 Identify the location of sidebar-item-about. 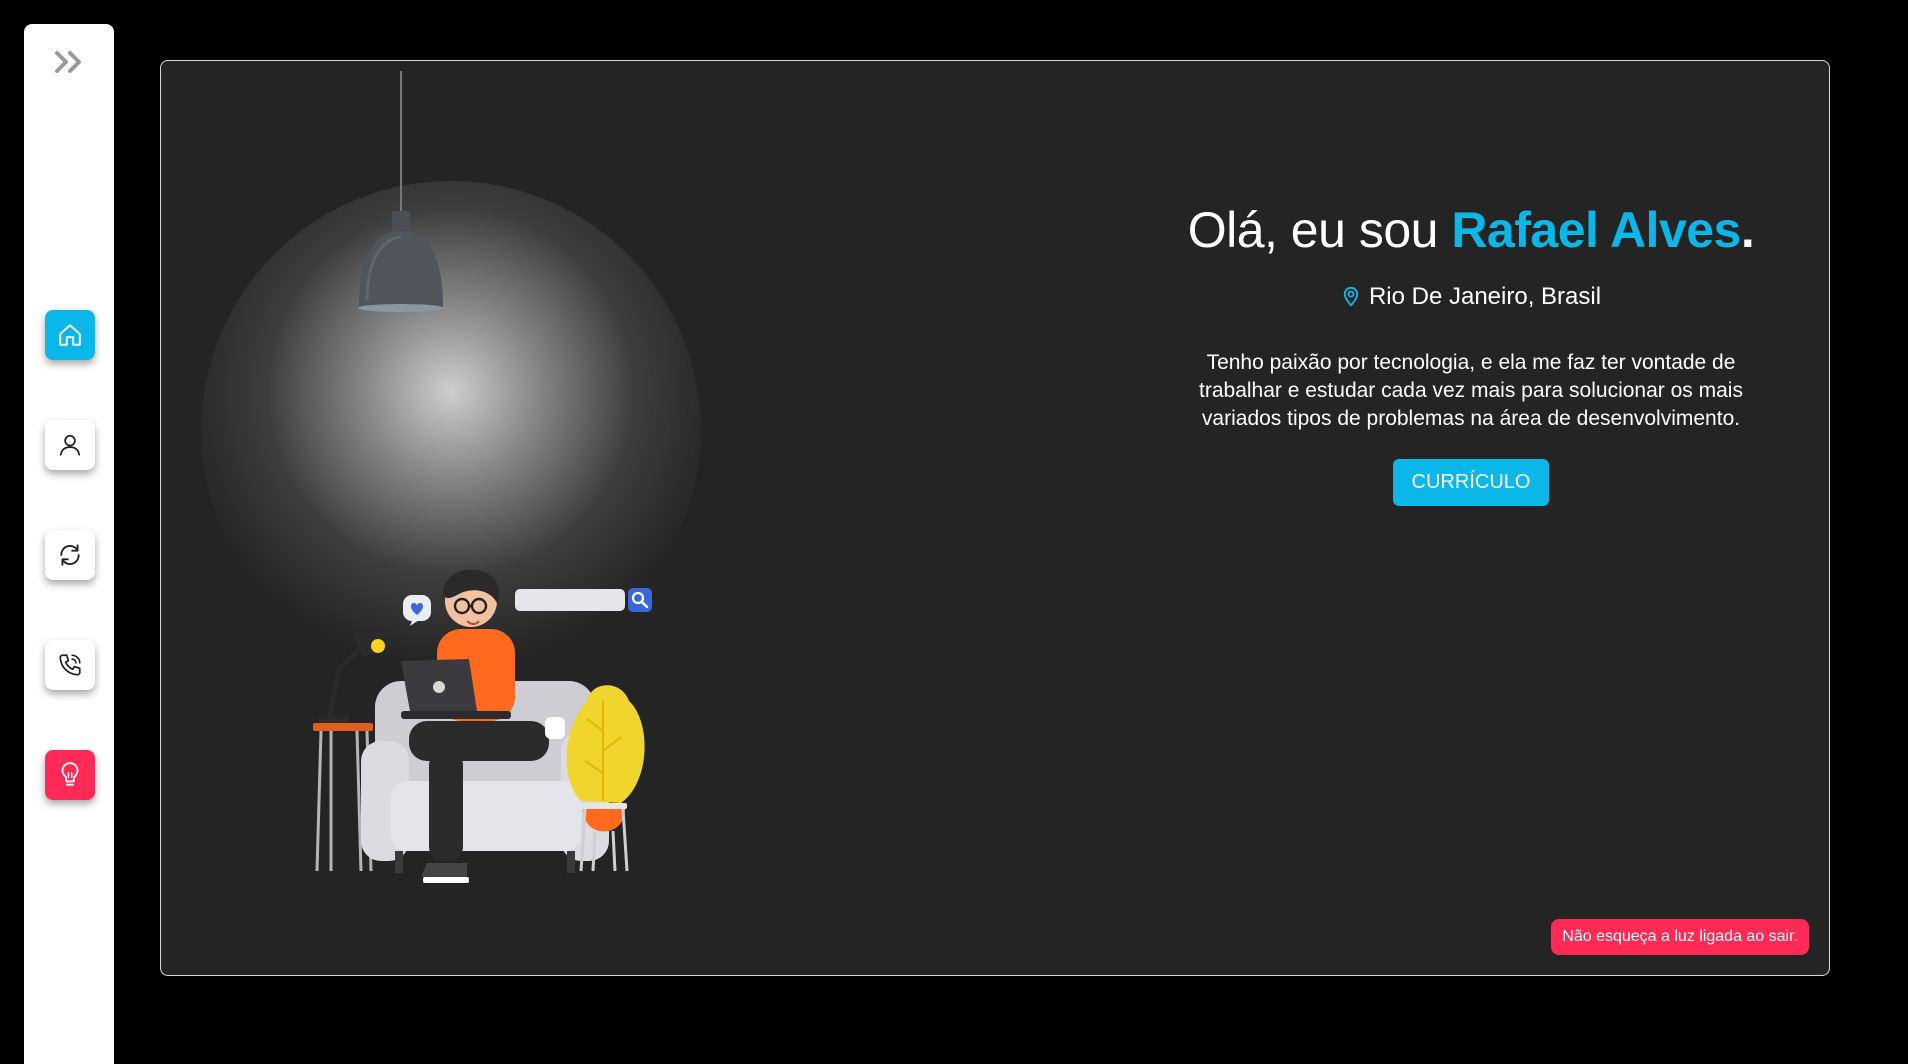
(70, 445).